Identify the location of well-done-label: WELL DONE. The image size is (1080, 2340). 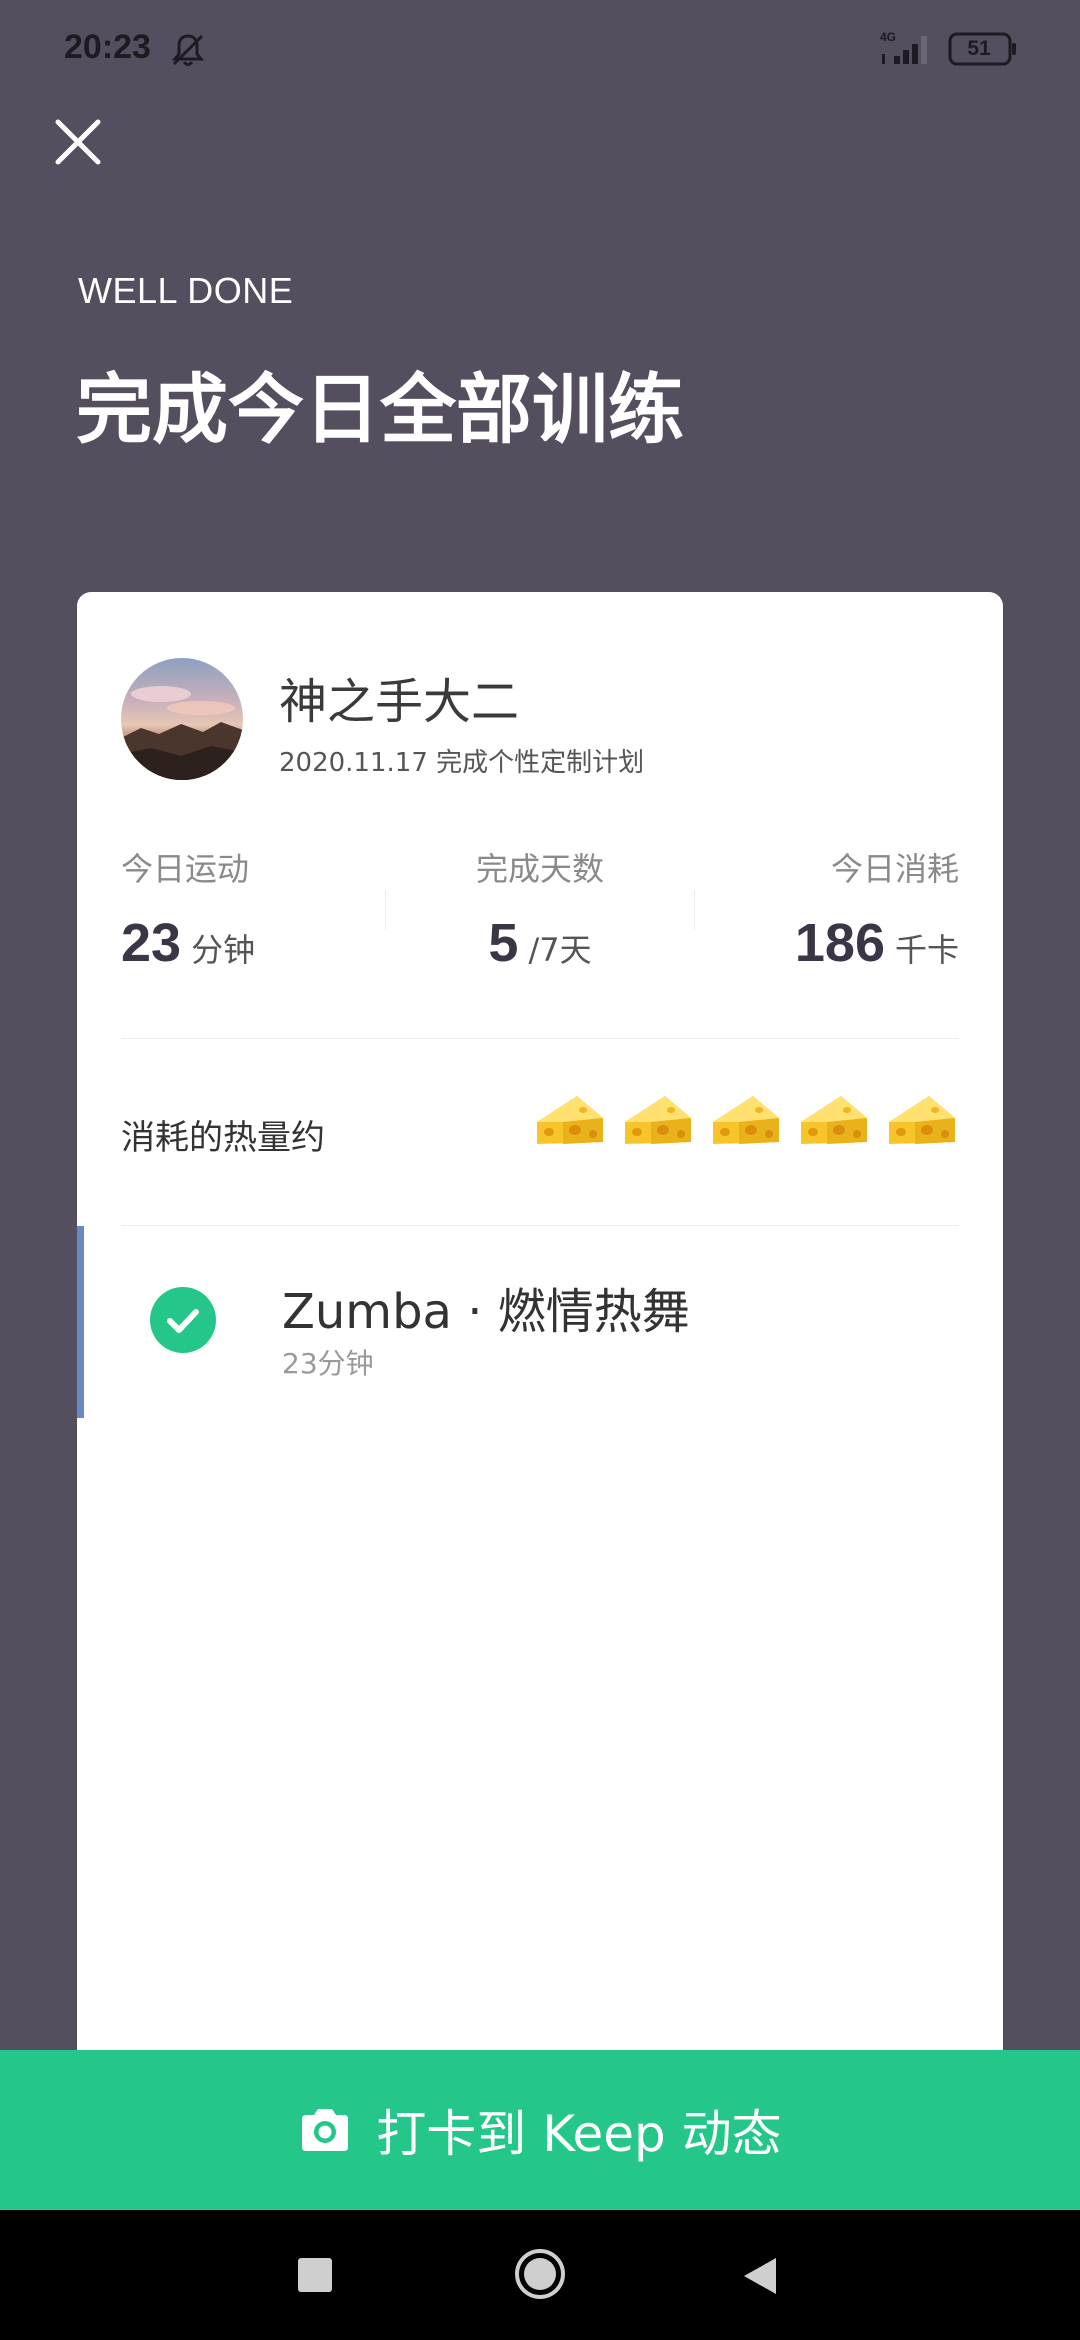
(186, 290).